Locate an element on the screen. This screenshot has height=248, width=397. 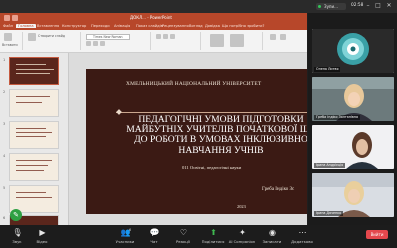
participant-tile: Ірина Андрієція is located at coordinates (353, 147).